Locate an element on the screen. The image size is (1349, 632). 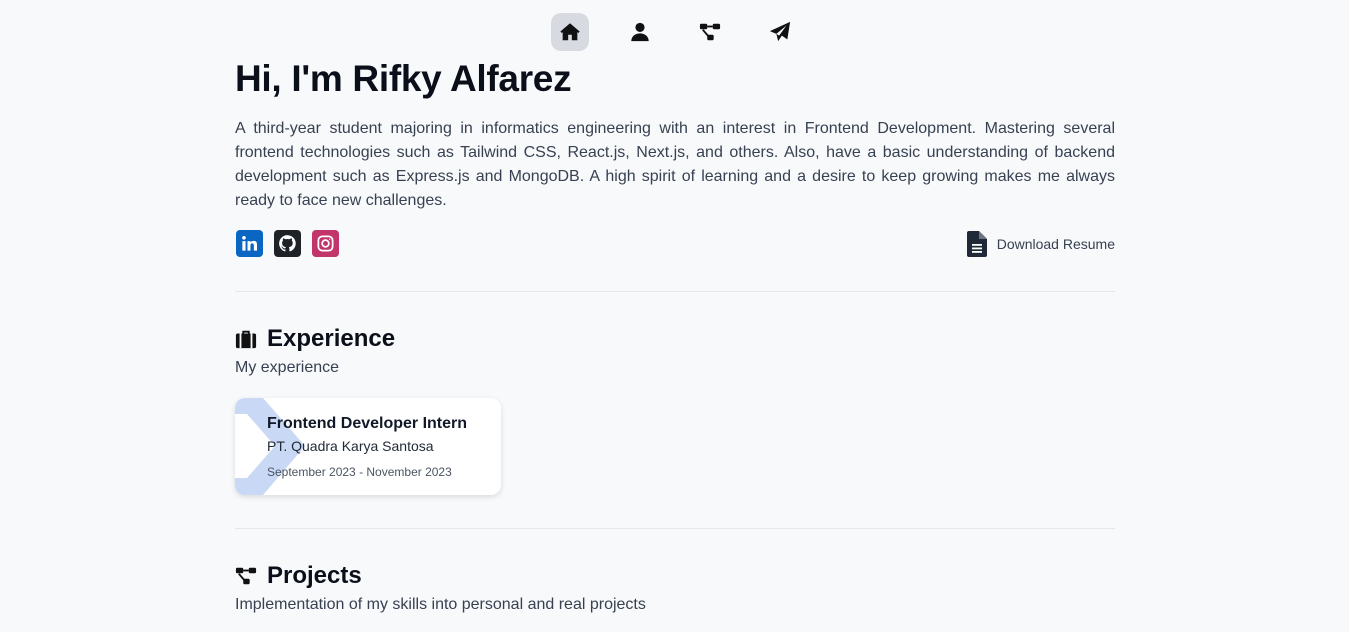
projects-title: Projects is located at coordinates (314, 575).